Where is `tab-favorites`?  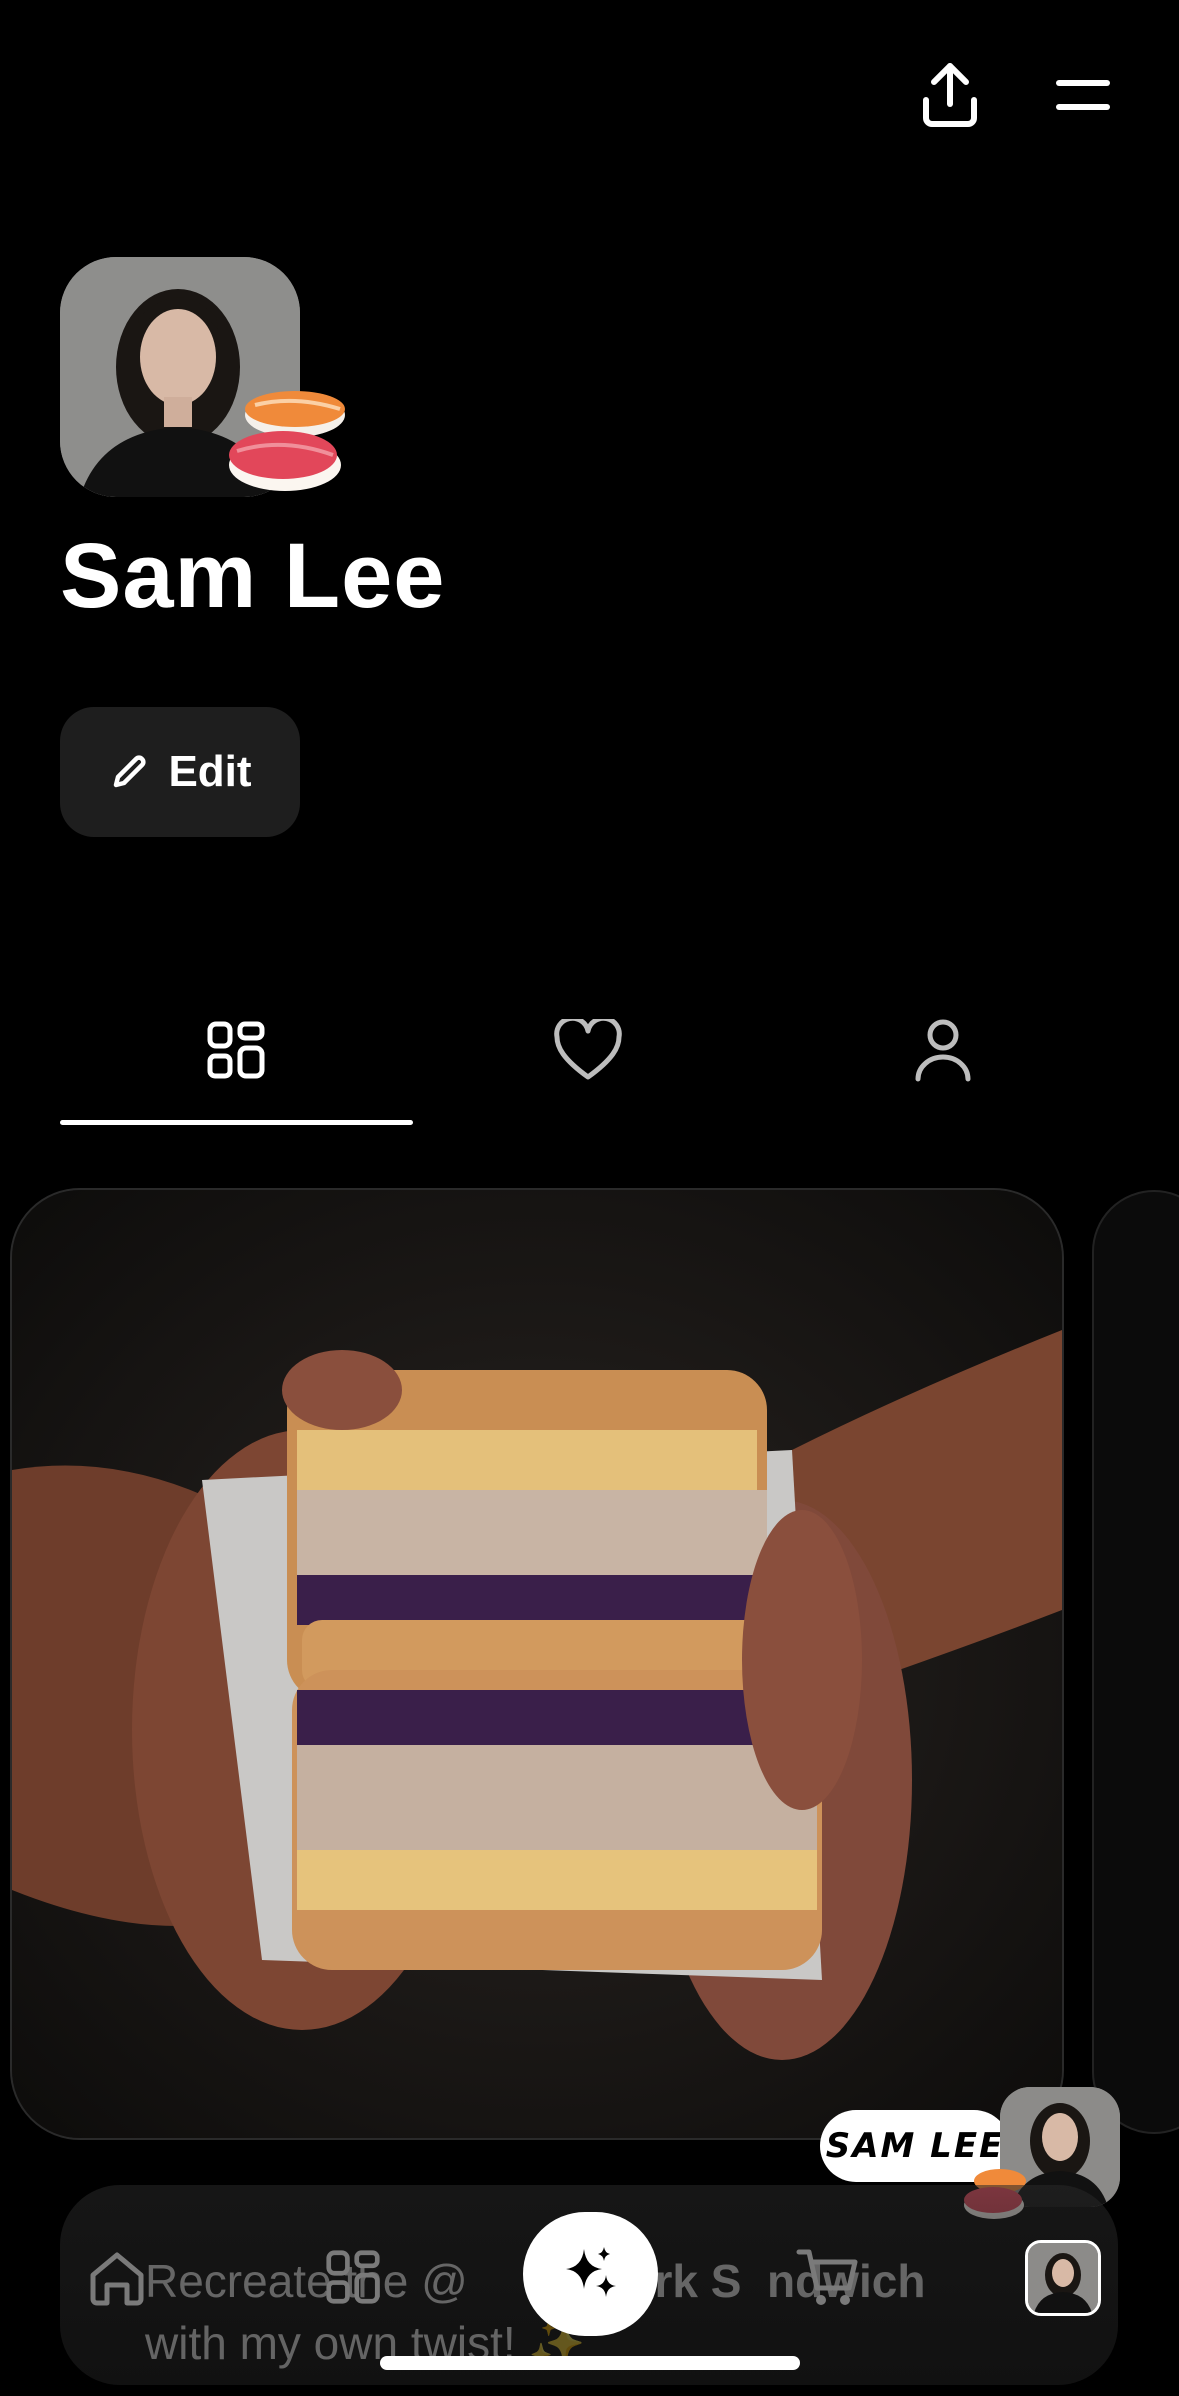
tab-favorites is located at coordinates (588, 1050).